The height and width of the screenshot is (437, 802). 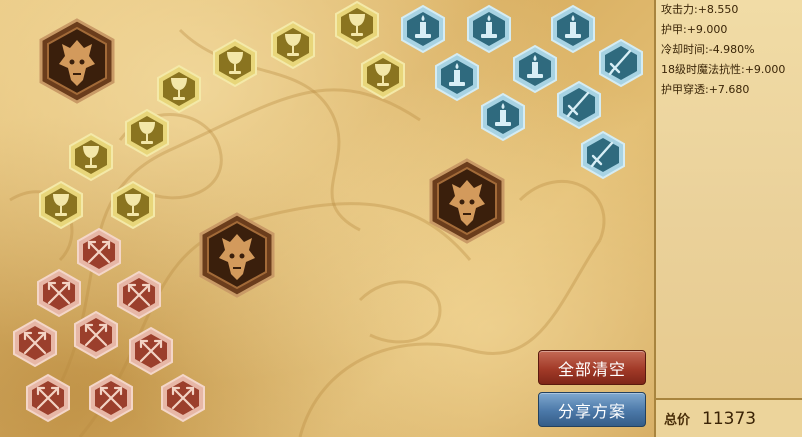 I want to click on share-build-button: 分享方案, so click(x=592, y=409).